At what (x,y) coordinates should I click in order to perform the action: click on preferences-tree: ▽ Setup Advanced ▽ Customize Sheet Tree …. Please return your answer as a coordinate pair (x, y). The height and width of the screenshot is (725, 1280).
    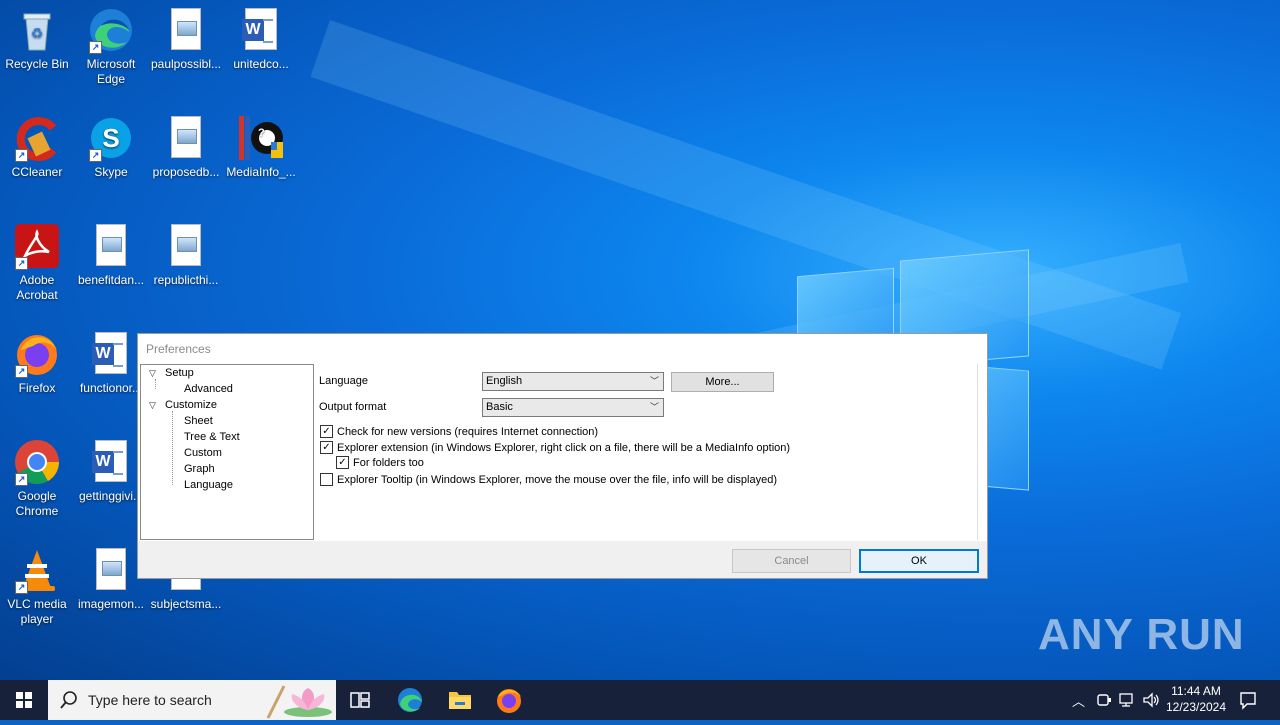
    Looking at the image, I should click on (227, 452).